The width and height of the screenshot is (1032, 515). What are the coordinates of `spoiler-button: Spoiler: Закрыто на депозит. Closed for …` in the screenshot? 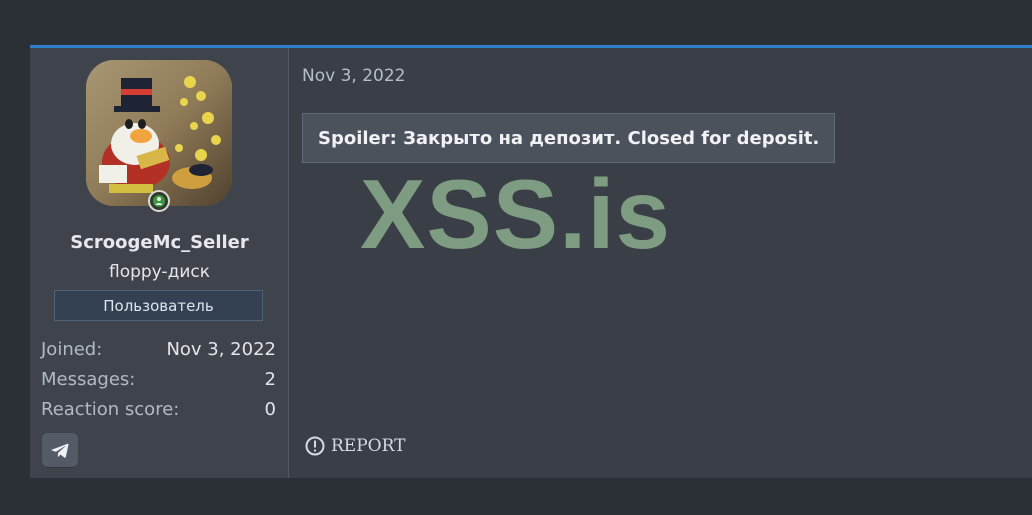 It's located at (568, 138).